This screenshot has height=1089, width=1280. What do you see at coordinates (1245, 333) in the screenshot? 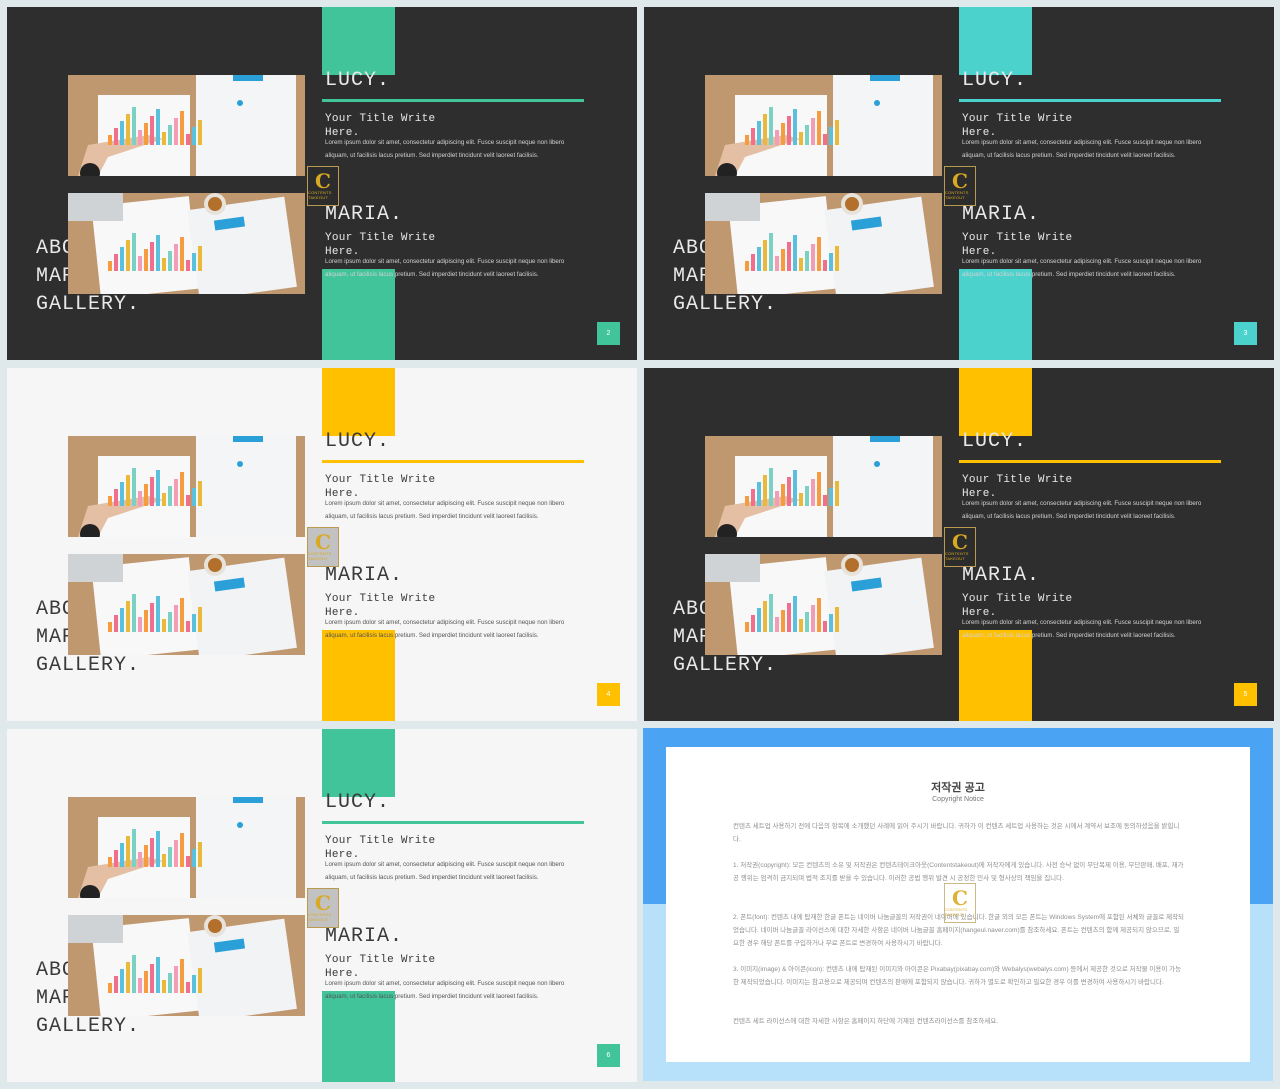
I see `page-number: 3` at bounding box center [1245, 333].